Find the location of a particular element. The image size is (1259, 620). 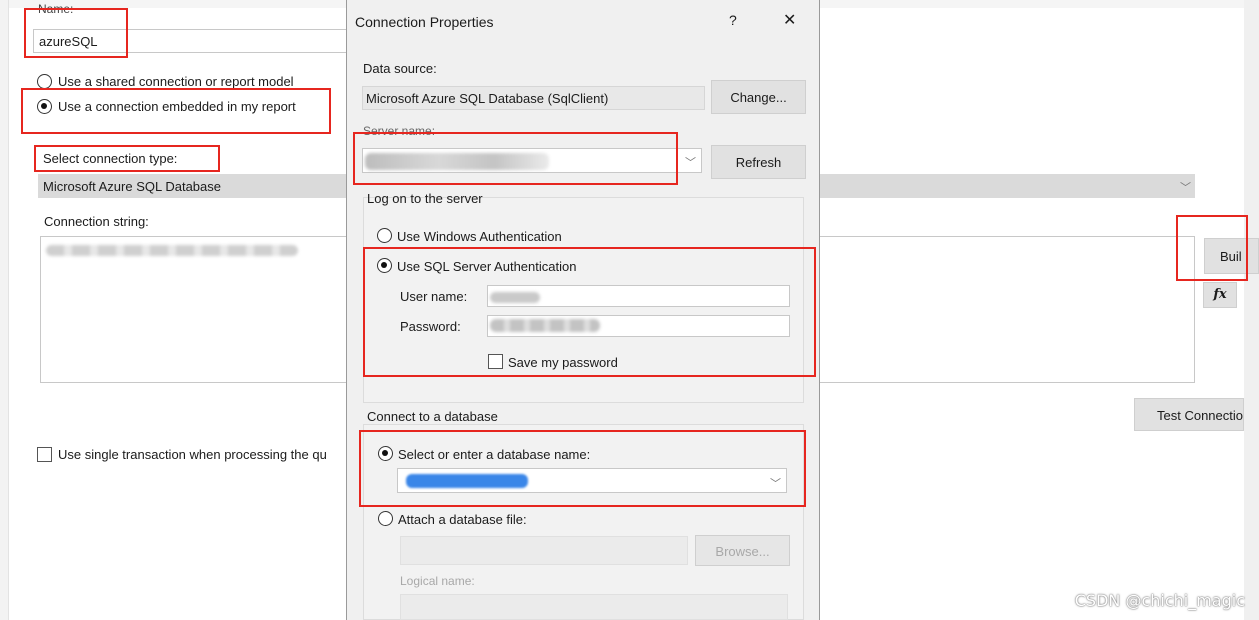

chevron-down-icon: ﹀ is located at coordinates (1185, 188).